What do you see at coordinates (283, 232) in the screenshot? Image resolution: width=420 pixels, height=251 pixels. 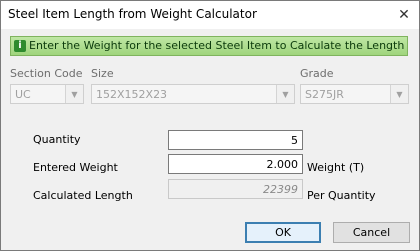 I see `ok-button: OK` at bounding box center [283, 232].